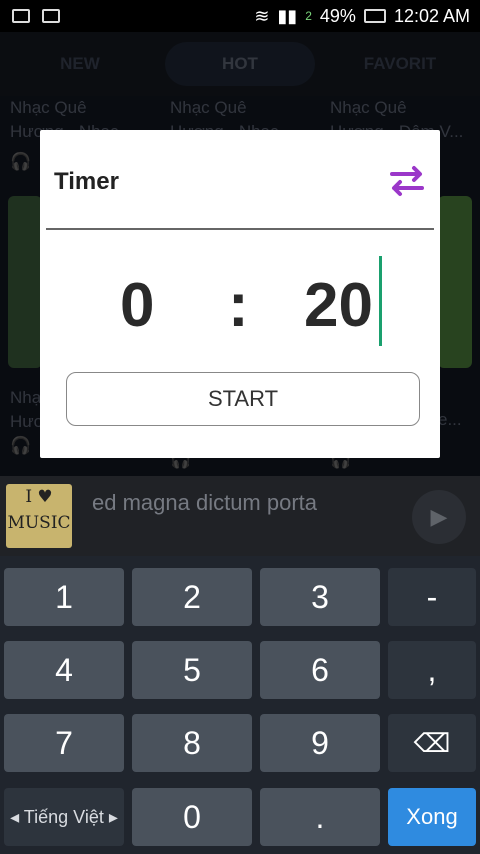 Image resolution: width=480 pixels, height=854 pixels. I want to click on battery-percent: 49%, so click(337, 15).